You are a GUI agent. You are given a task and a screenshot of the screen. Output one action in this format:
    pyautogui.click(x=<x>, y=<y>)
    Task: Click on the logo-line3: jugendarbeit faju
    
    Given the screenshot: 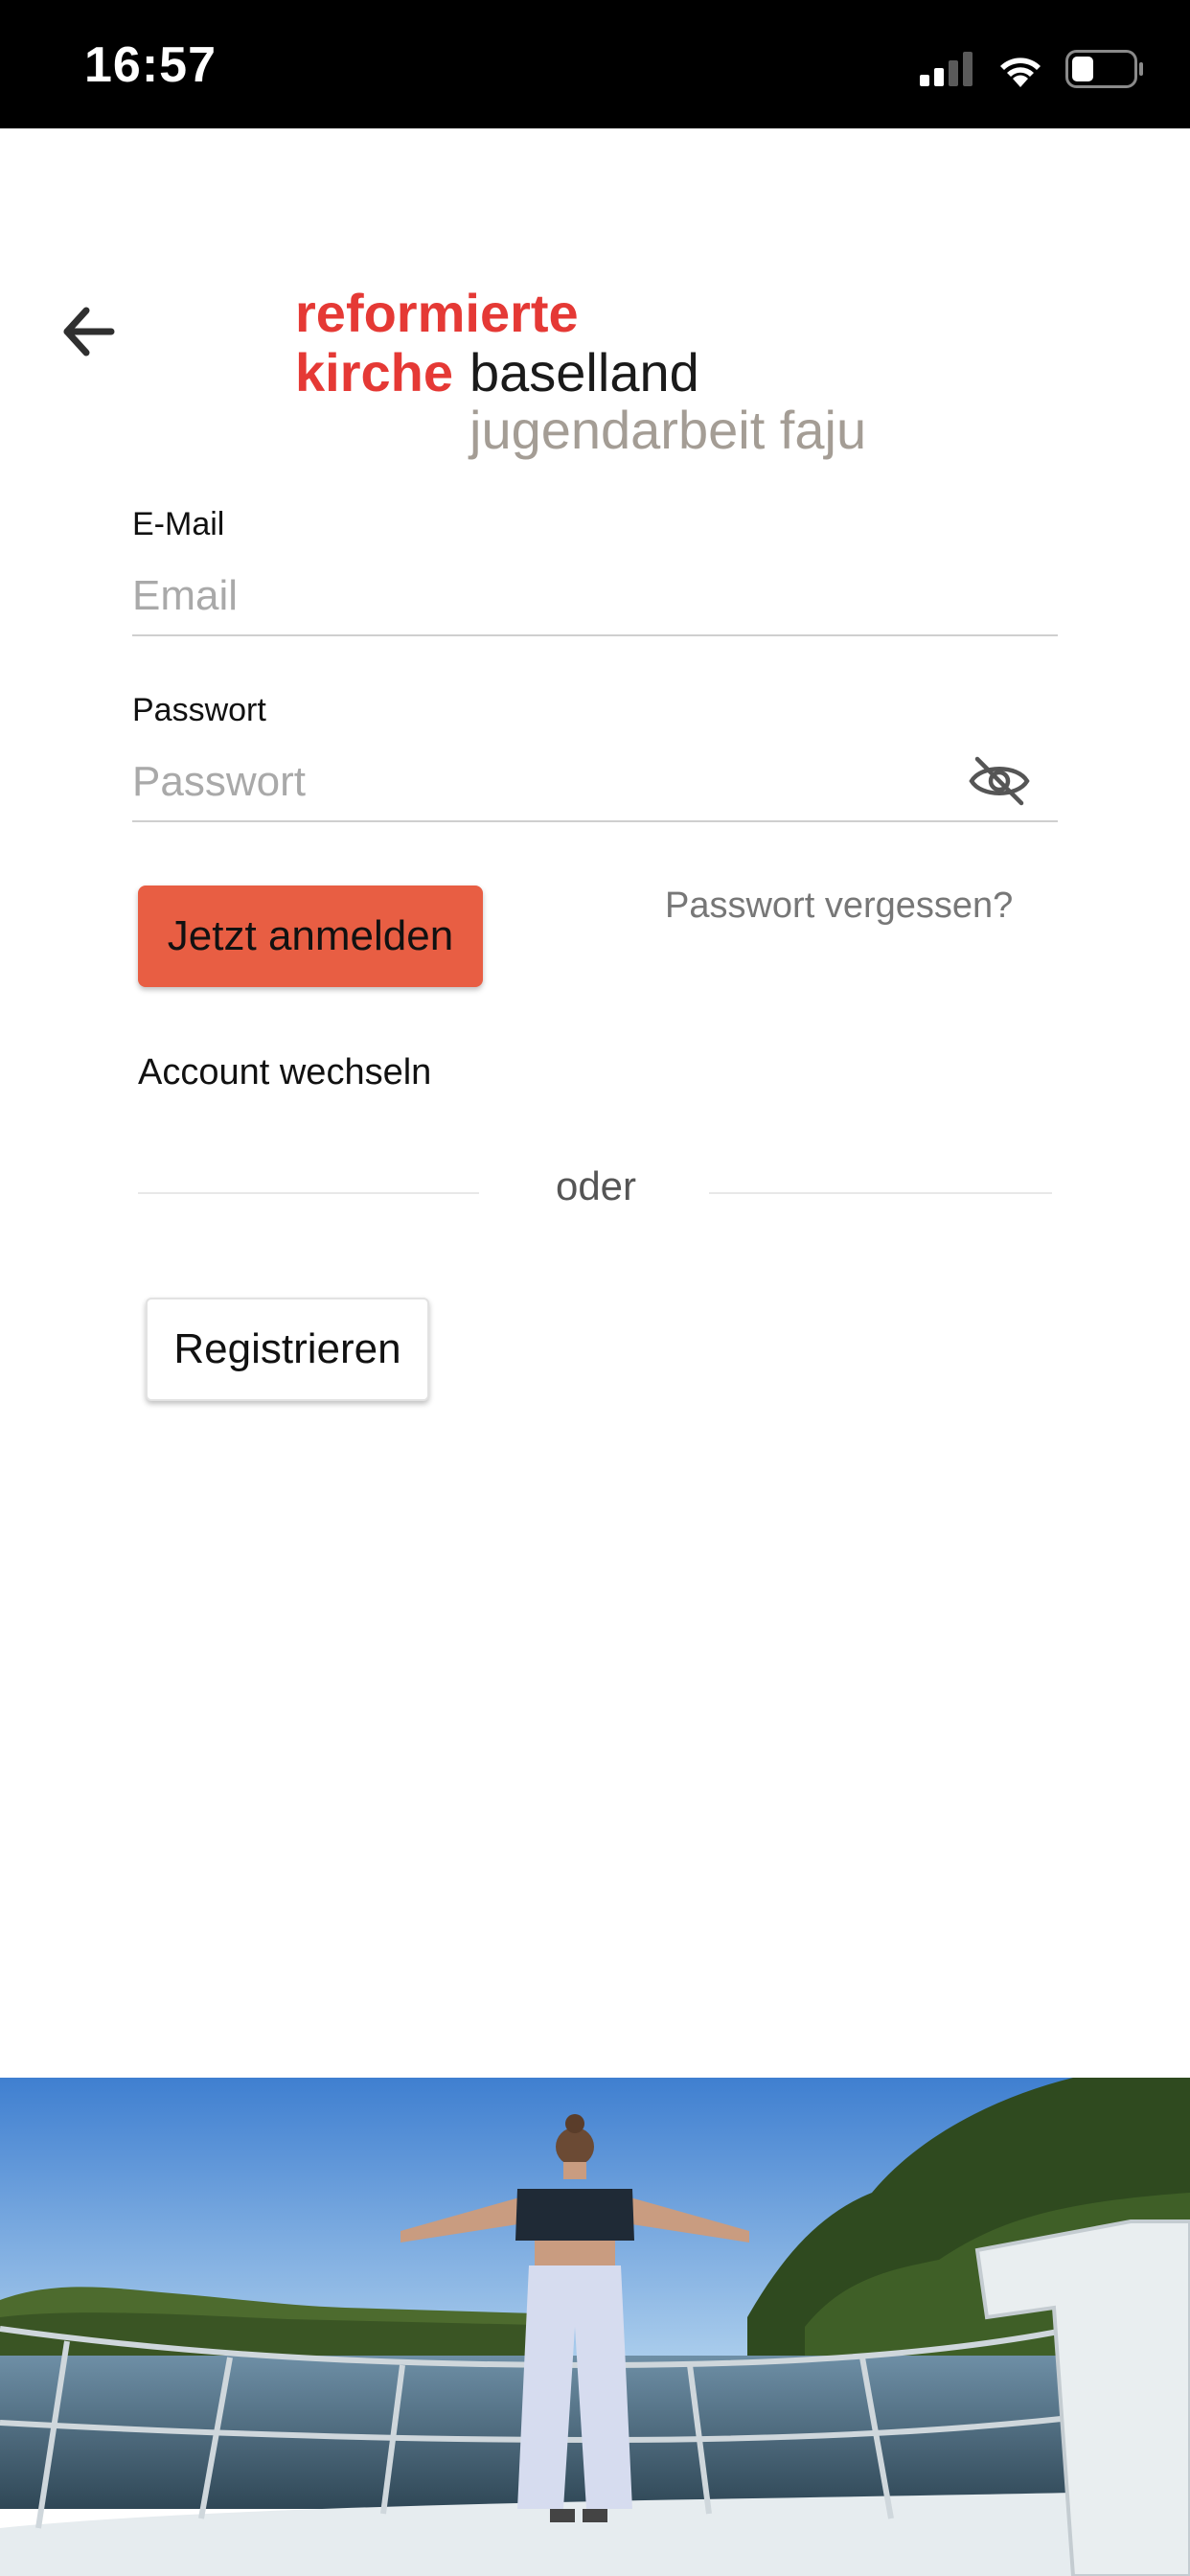 What is the action you would take?
    pyautogui.click(x=667, y=430)
    